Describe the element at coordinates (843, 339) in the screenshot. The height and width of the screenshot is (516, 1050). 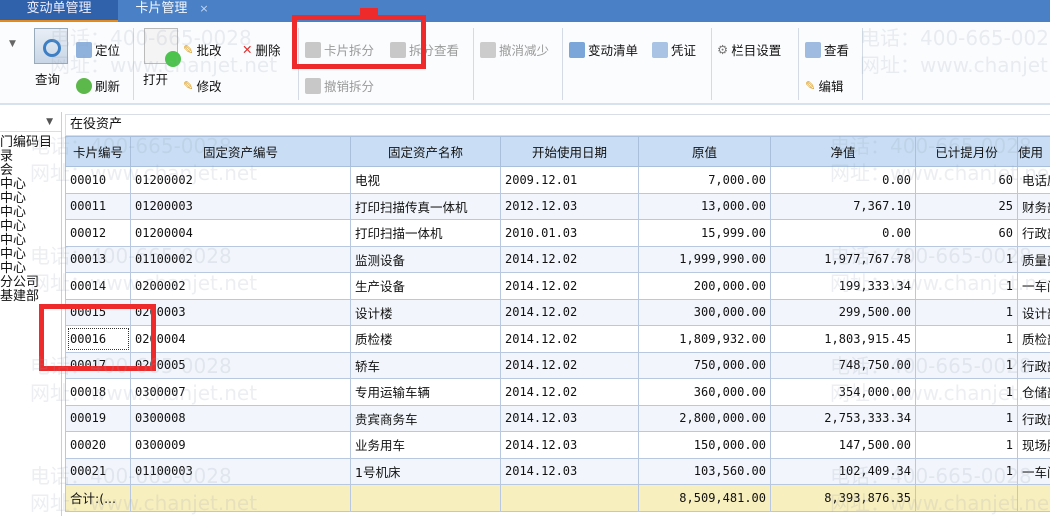
I see `table-cell: 1,803,915.45` at that location.